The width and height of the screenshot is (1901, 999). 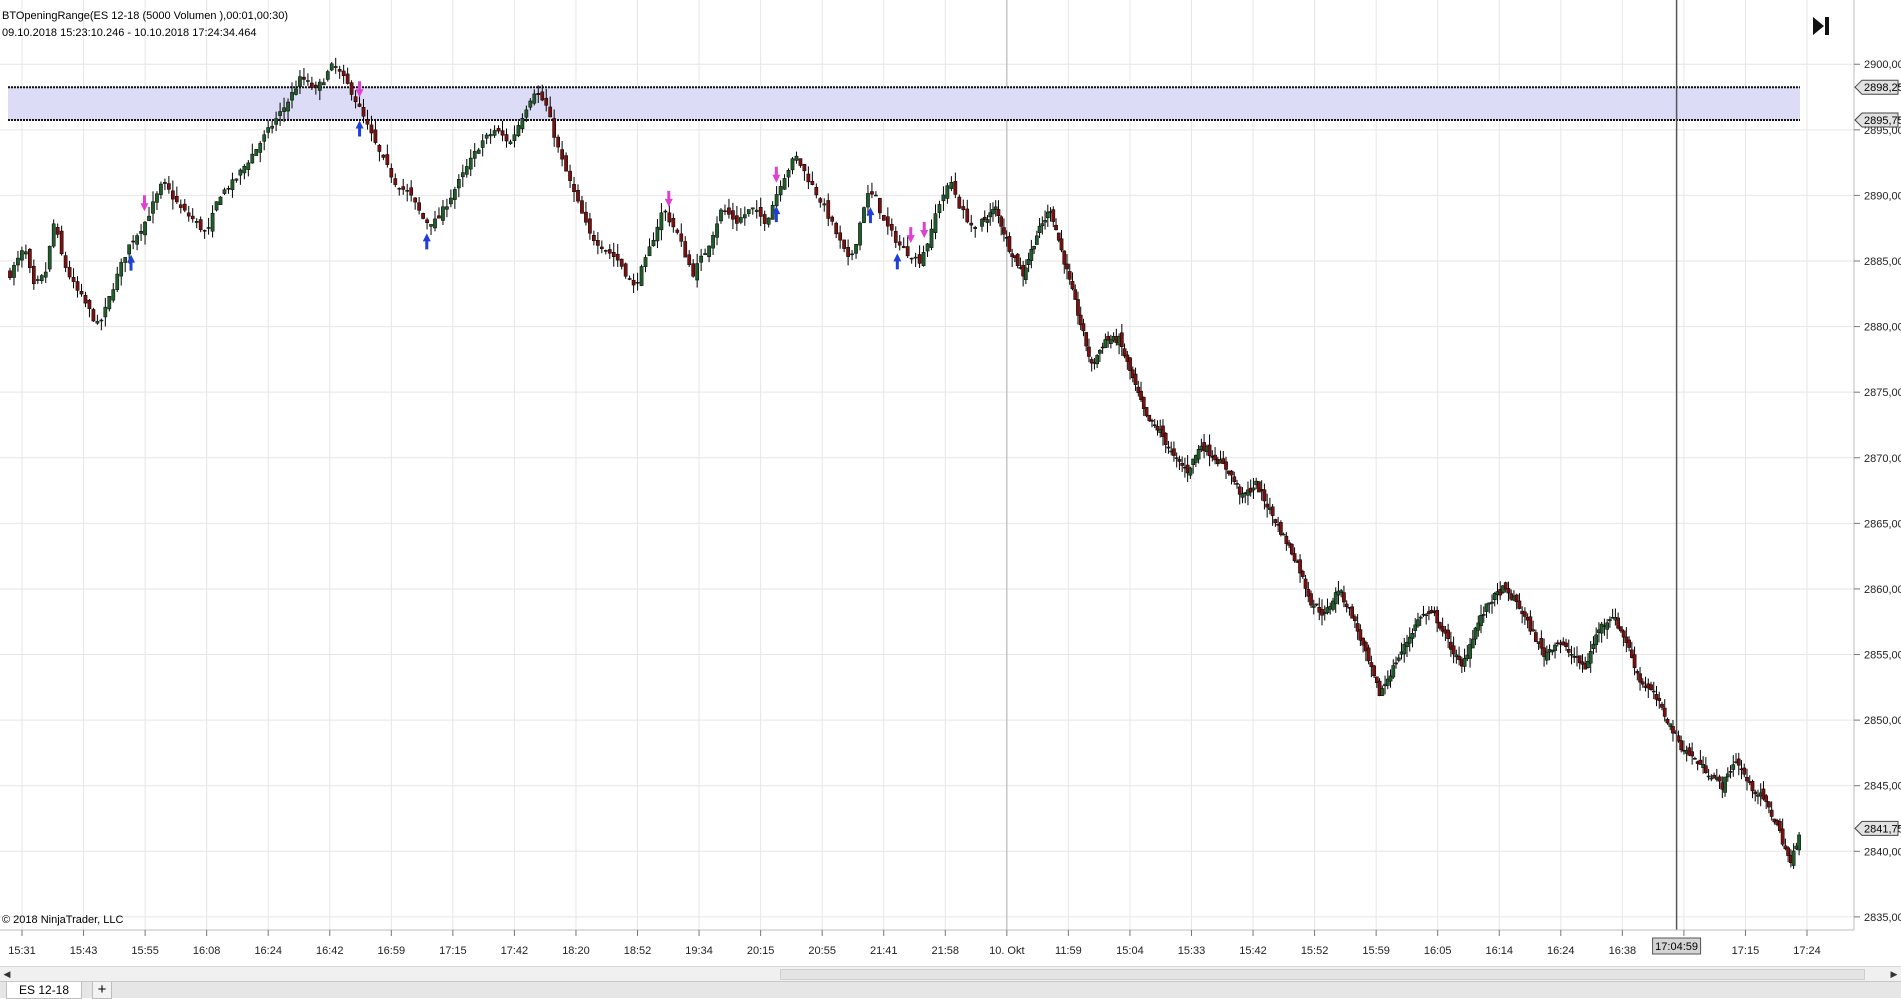 I want to click on x-tick-label: 11:59, so click(x=1068, y=951).